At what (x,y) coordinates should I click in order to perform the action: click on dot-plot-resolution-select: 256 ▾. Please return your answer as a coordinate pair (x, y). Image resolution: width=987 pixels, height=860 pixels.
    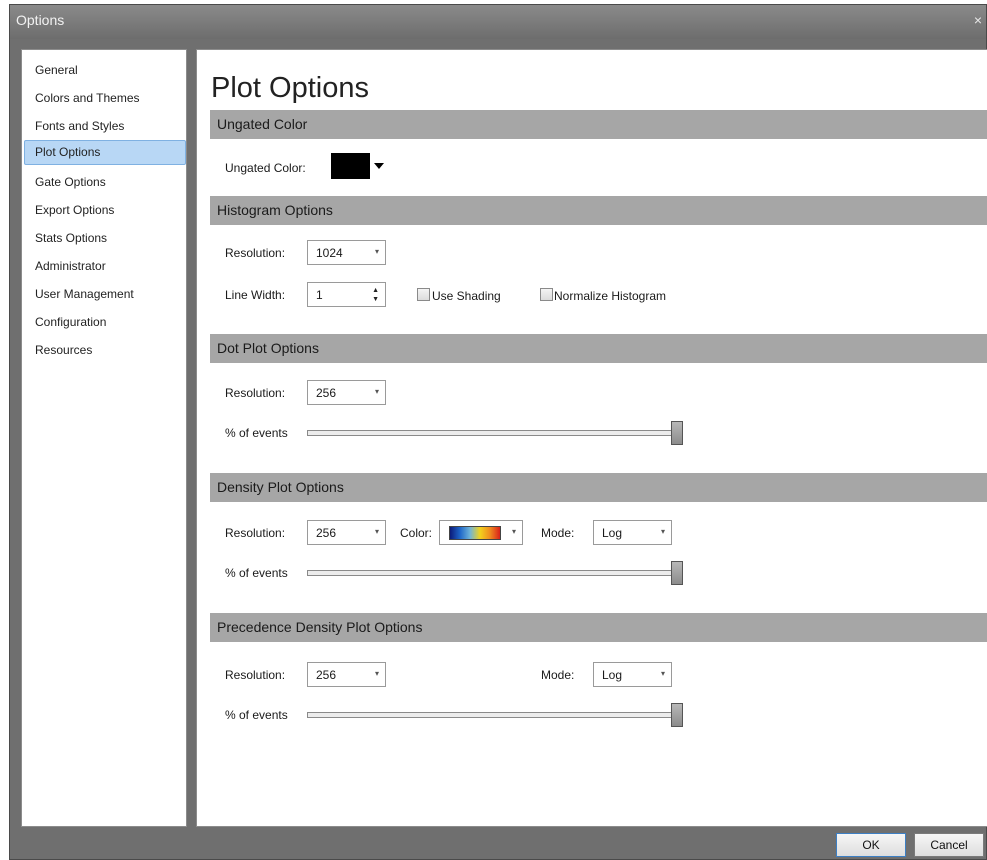
    Looking at the image, I should click on (346, 392).